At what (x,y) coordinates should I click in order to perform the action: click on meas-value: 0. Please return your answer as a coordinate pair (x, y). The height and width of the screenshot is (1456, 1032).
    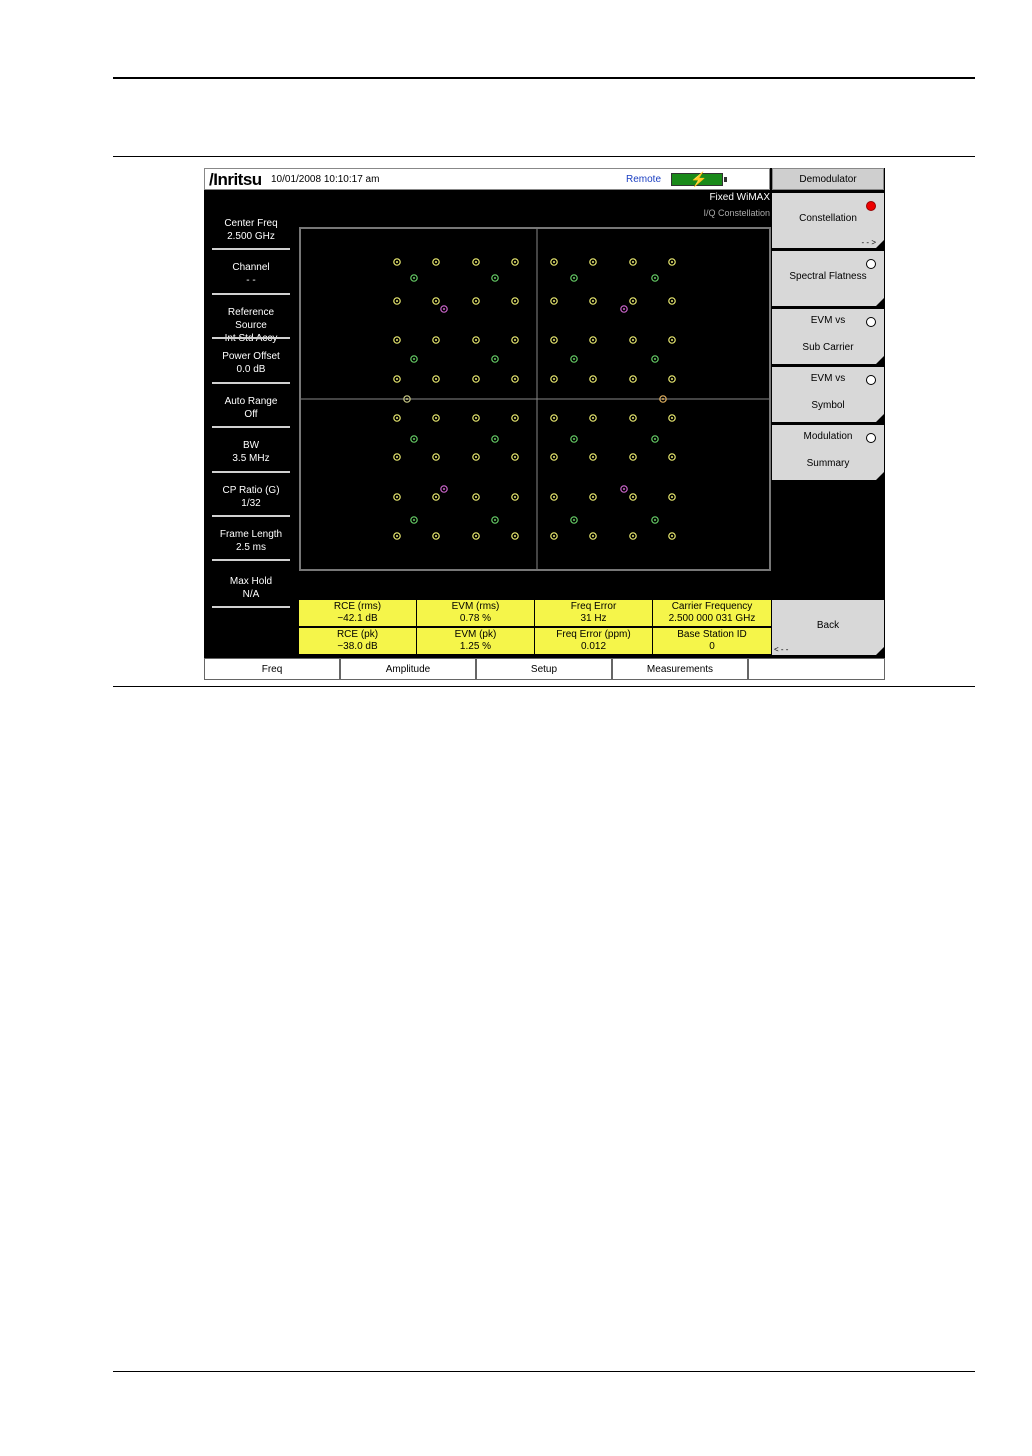
    Looking at the image, I should click on (712, 646).